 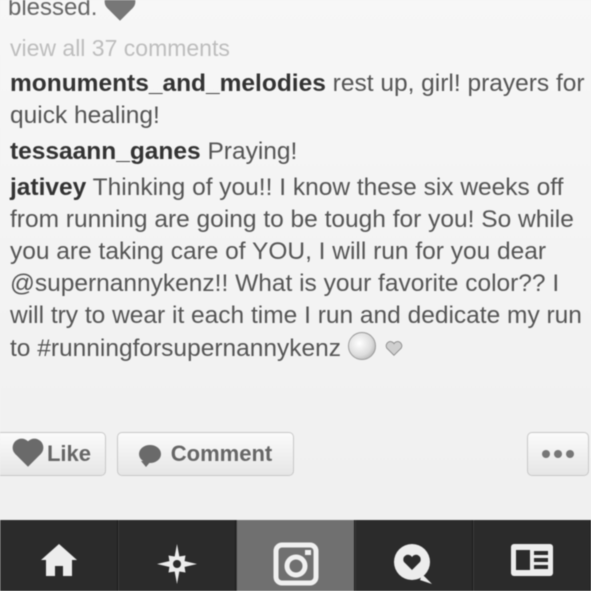 I want to click on caption-tail: blessed., so click(x=71, y=11).